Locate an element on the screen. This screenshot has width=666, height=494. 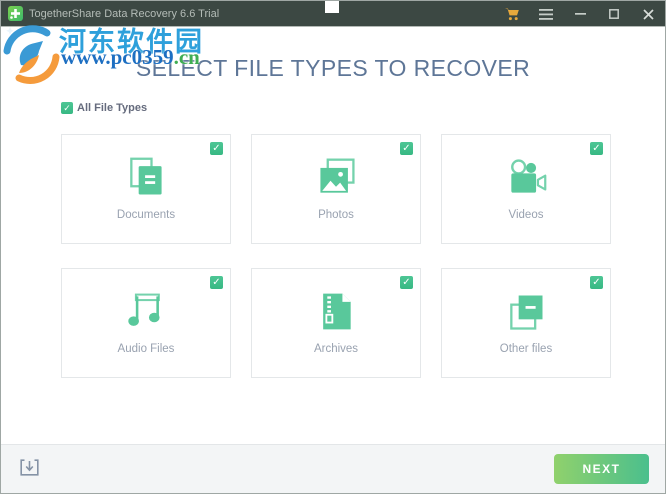
all-file-types-toggle: ✓ All File Types is located at coordinates (104, 108).